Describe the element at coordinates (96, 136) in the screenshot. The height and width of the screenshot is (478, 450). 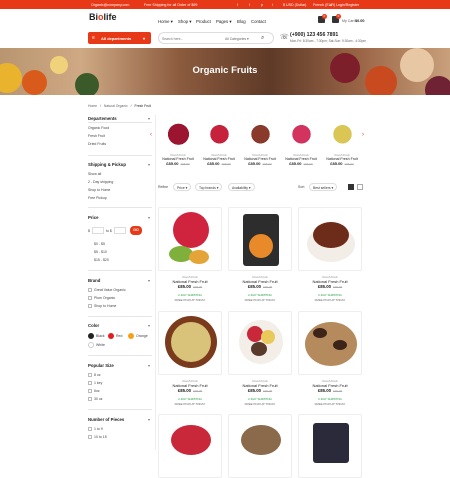
I see `department-item: Fresh Fruit` at that location.